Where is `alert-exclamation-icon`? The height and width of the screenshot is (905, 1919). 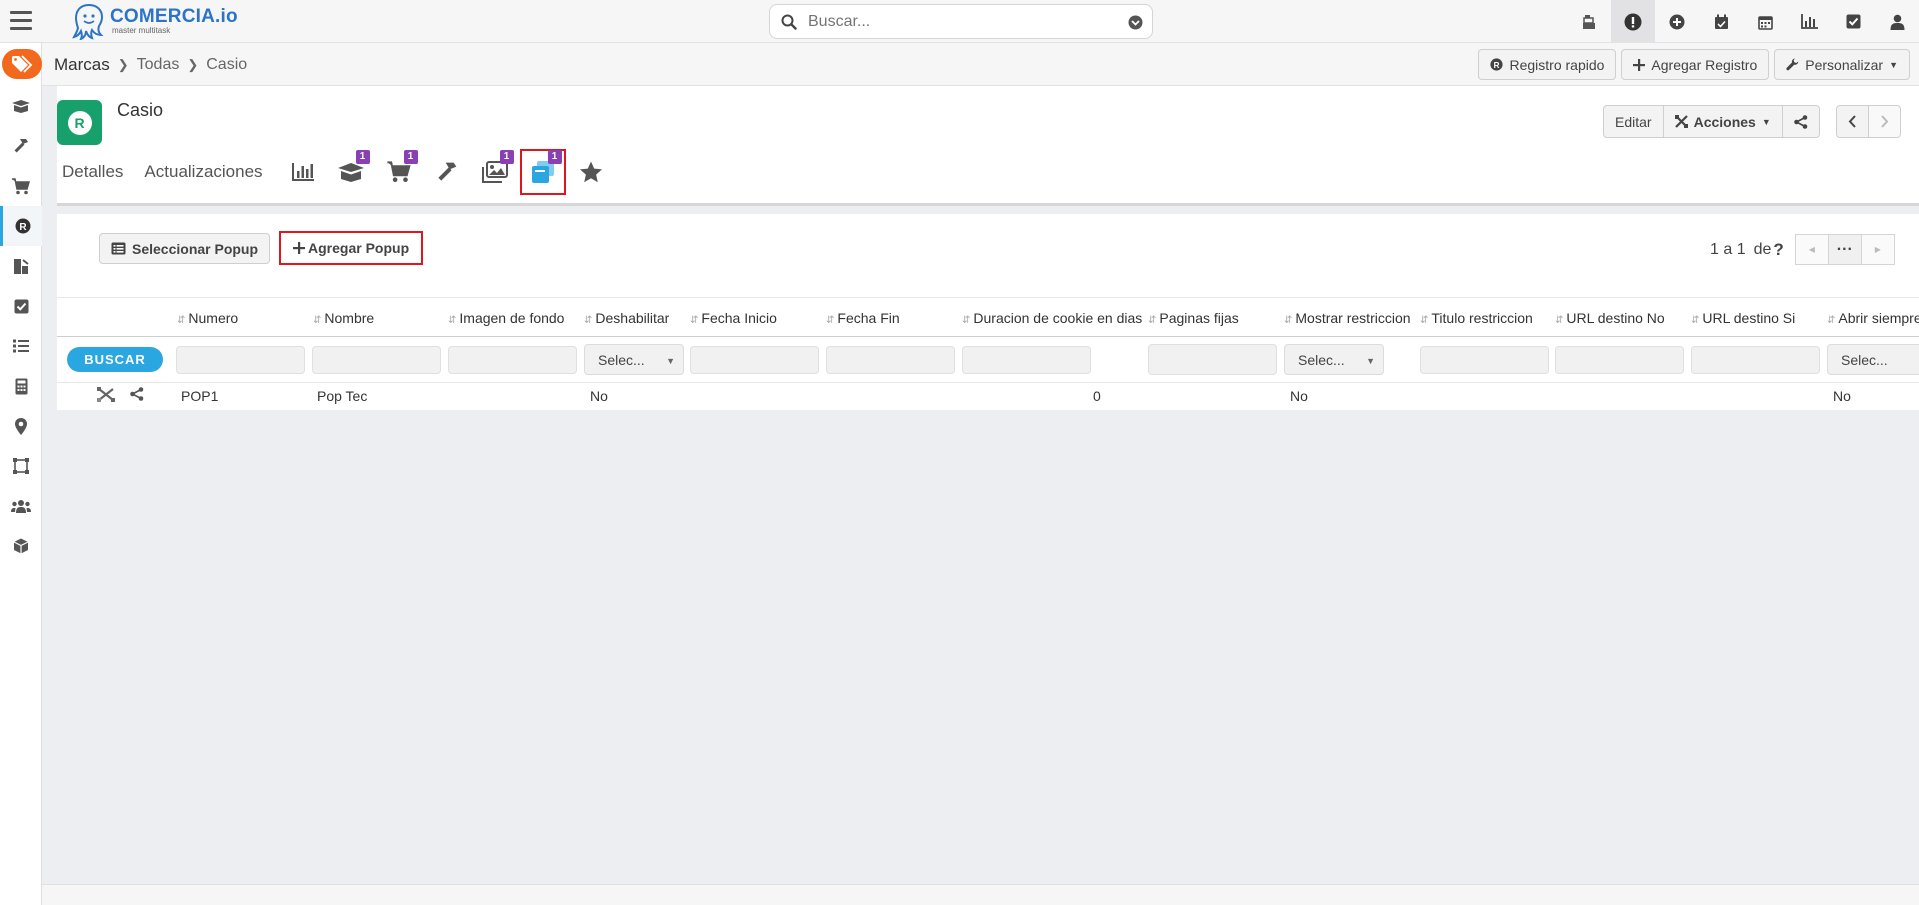 alert-exclamation-icon is located at coordinates (1633, 21).